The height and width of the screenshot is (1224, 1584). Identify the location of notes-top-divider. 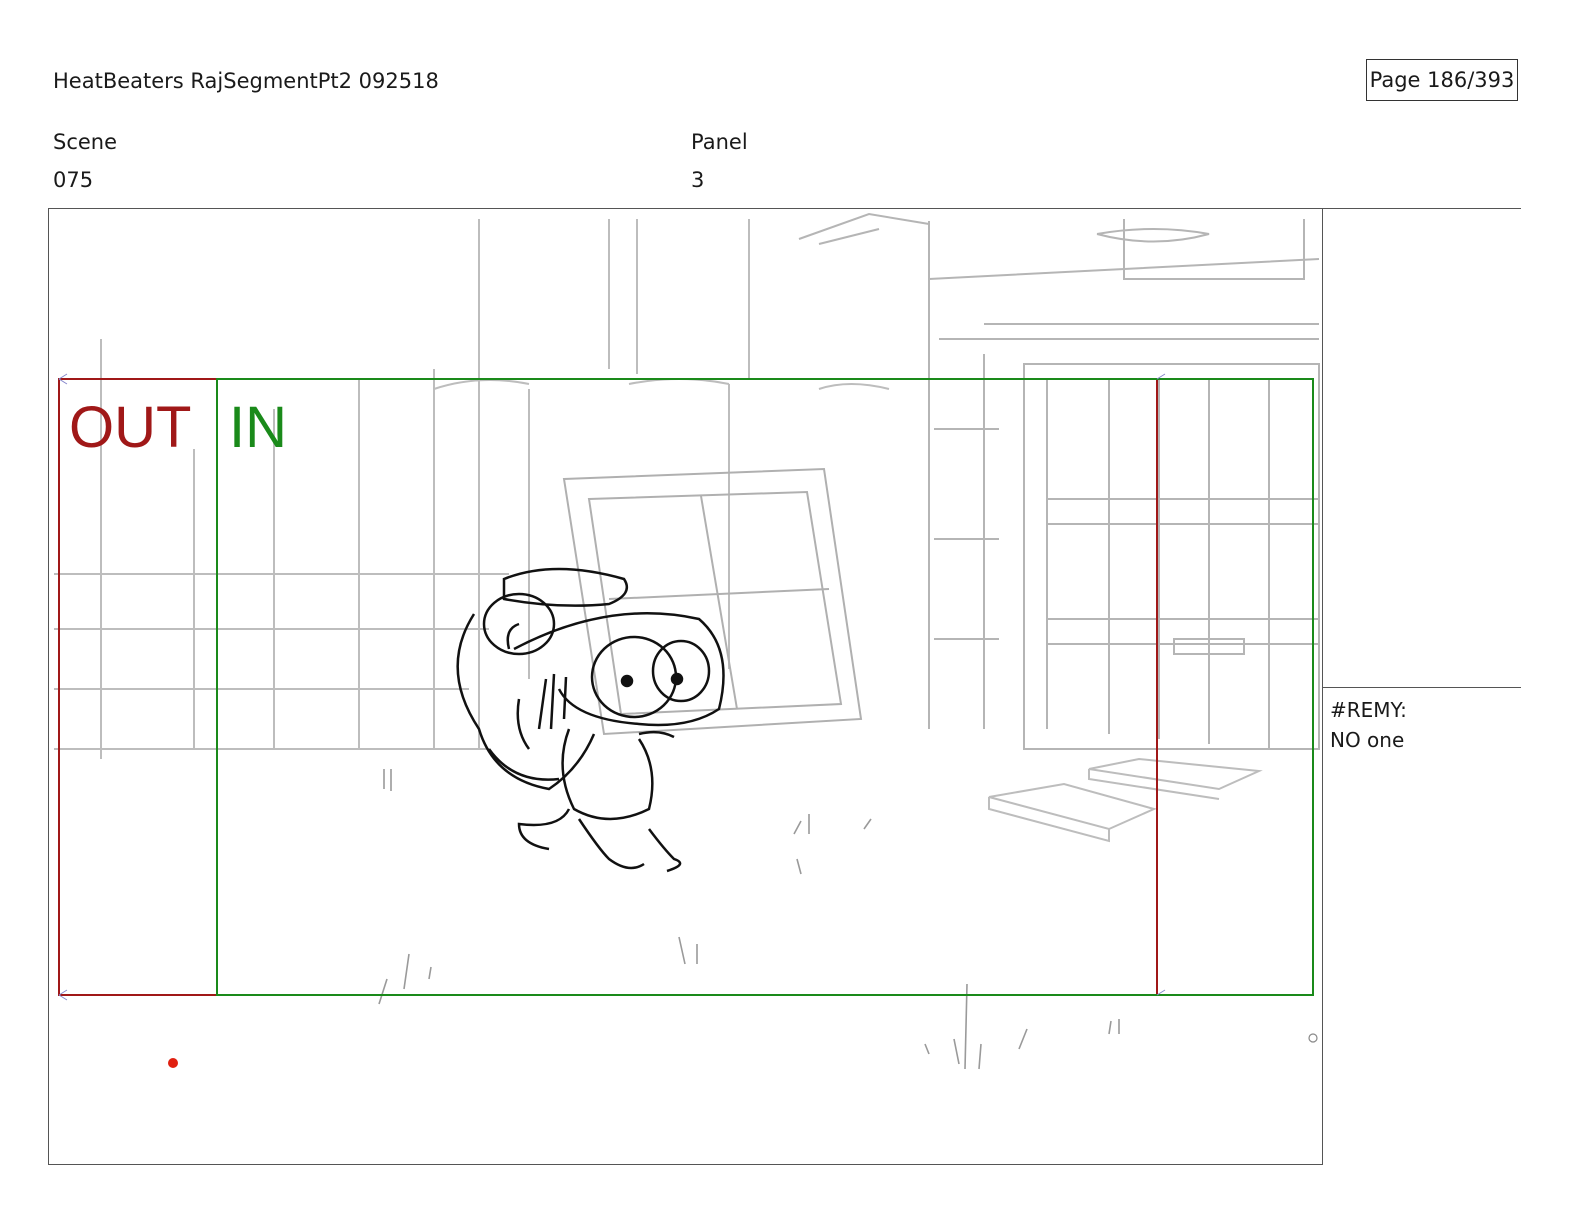
(1422, 208).